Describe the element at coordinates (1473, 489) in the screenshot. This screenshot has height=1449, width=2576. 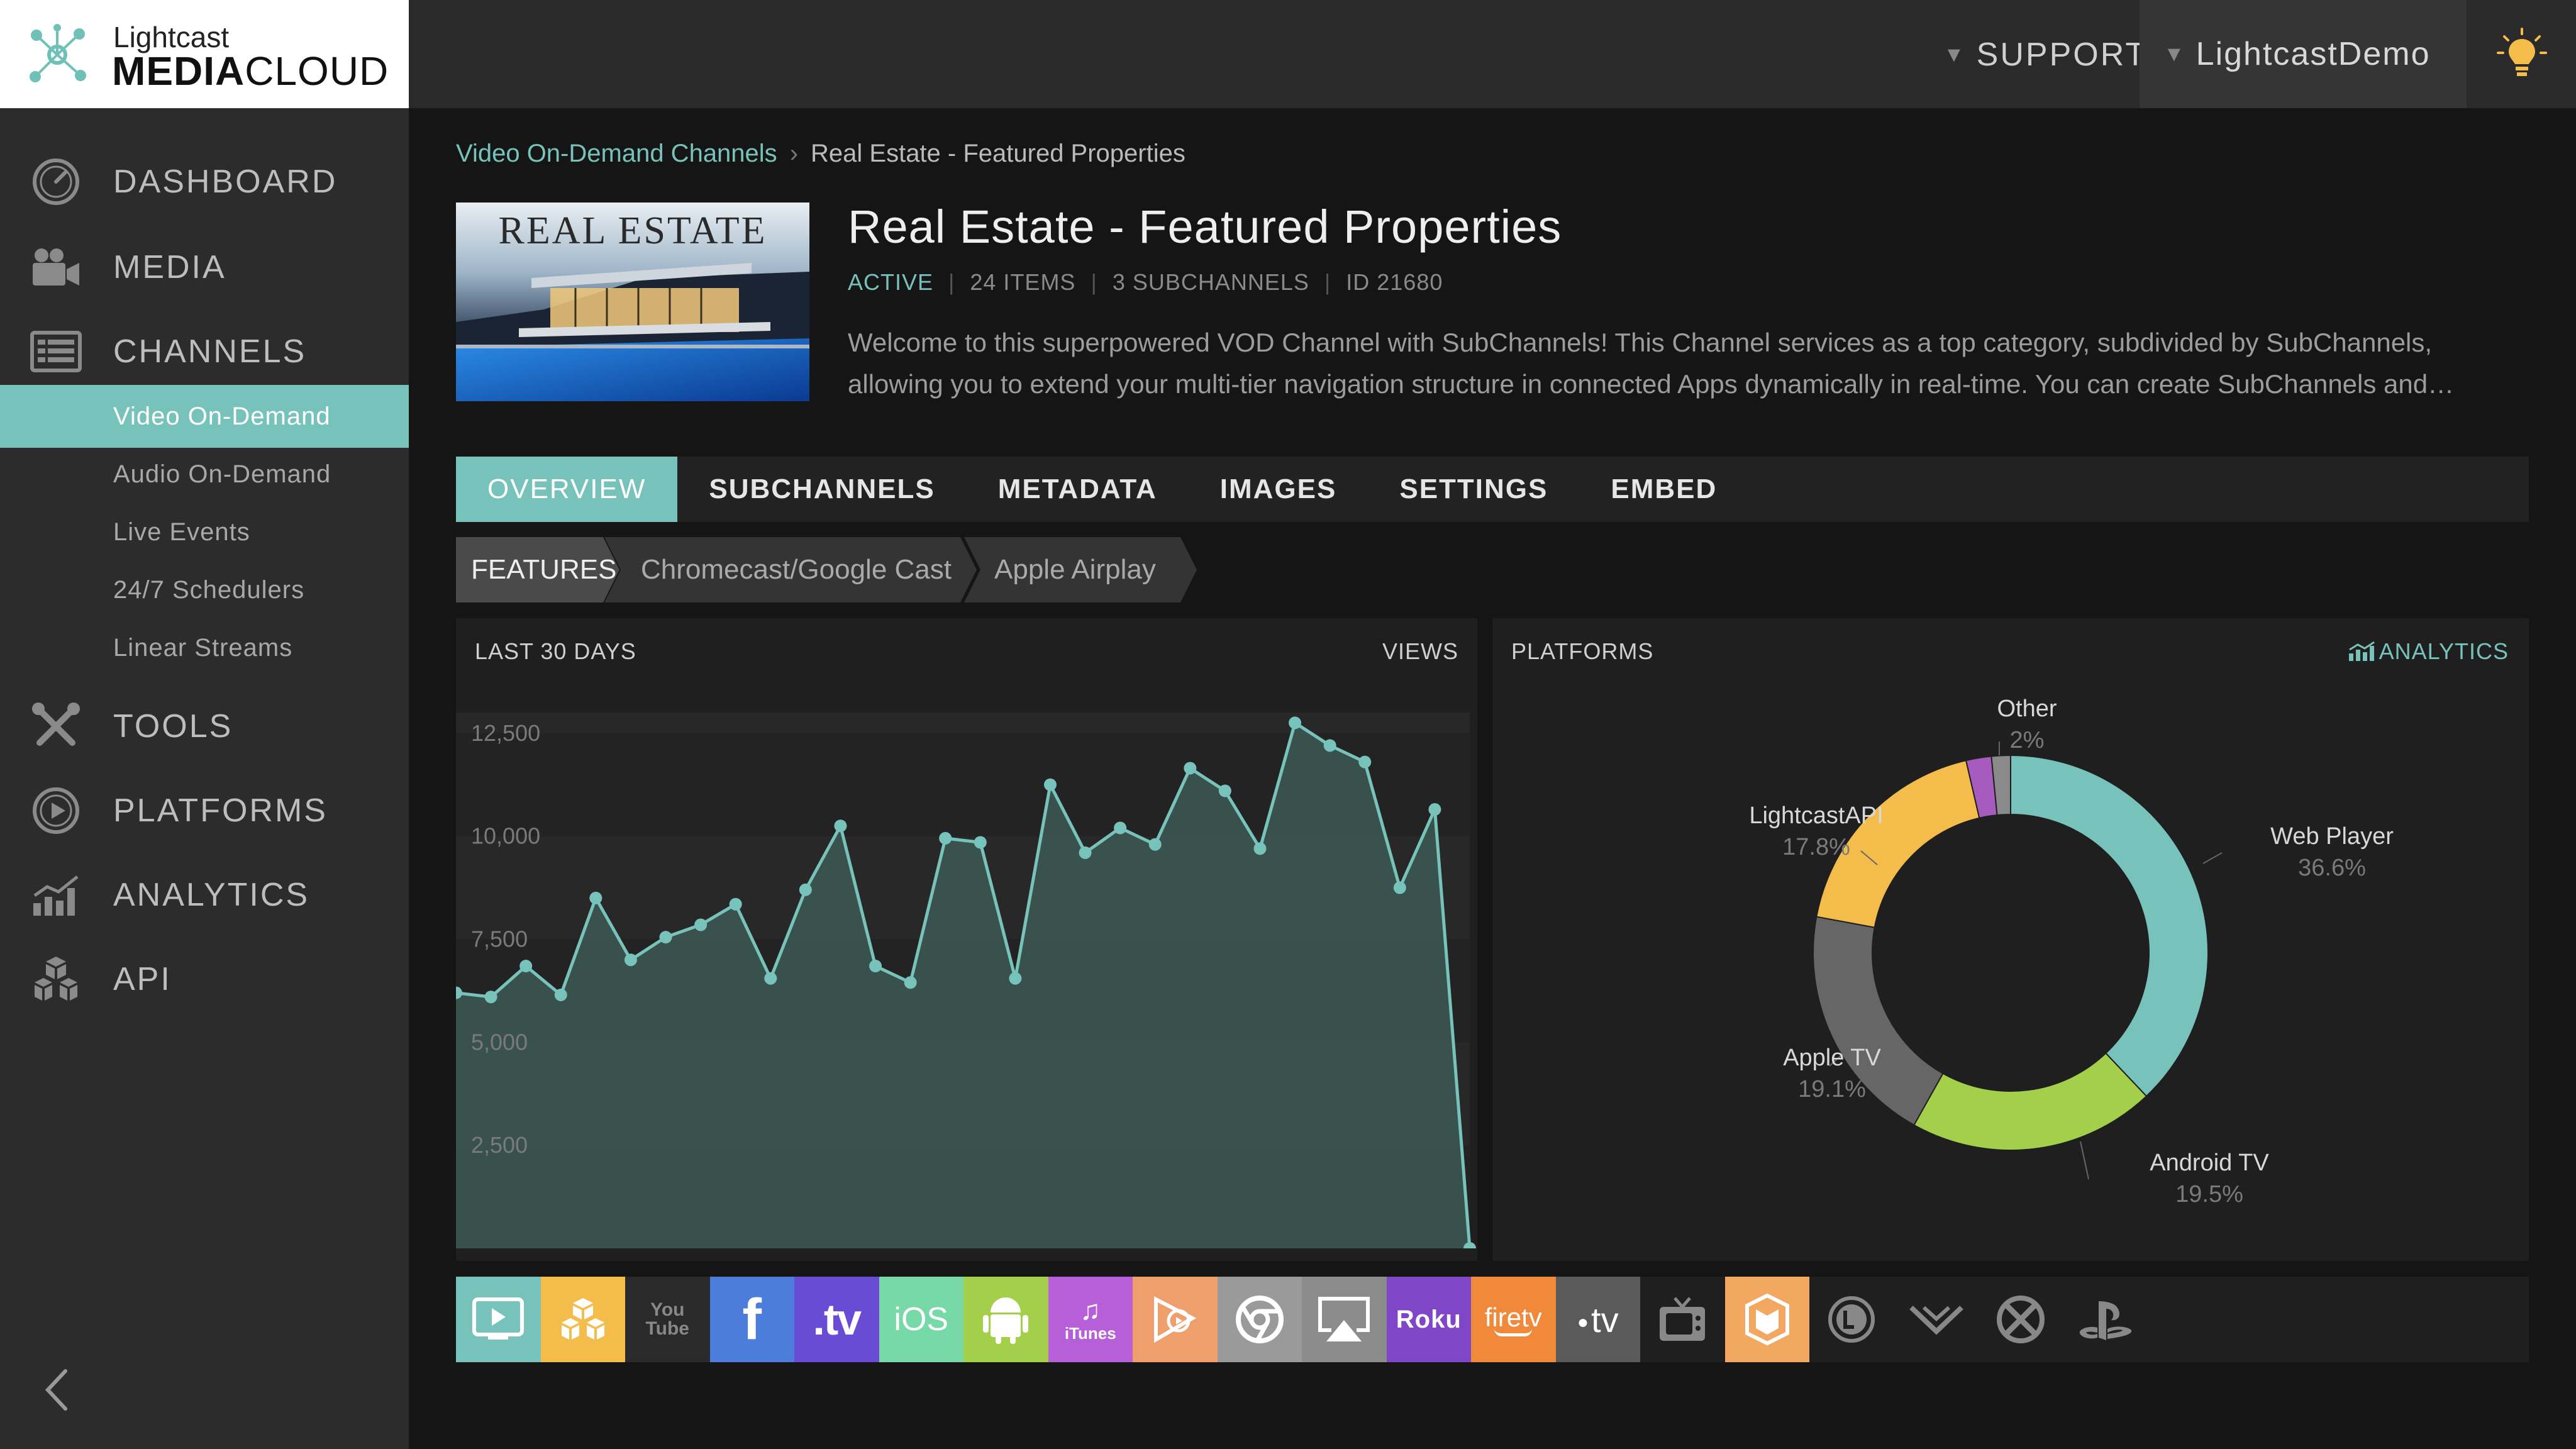
I see `tab-settings: SETTINGS` at that location.